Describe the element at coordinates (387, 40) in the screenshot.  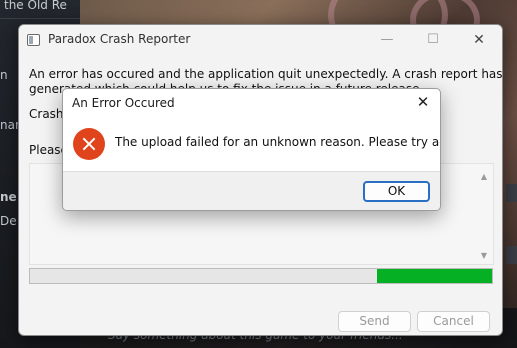
I see `minimize-button: —` at that location.